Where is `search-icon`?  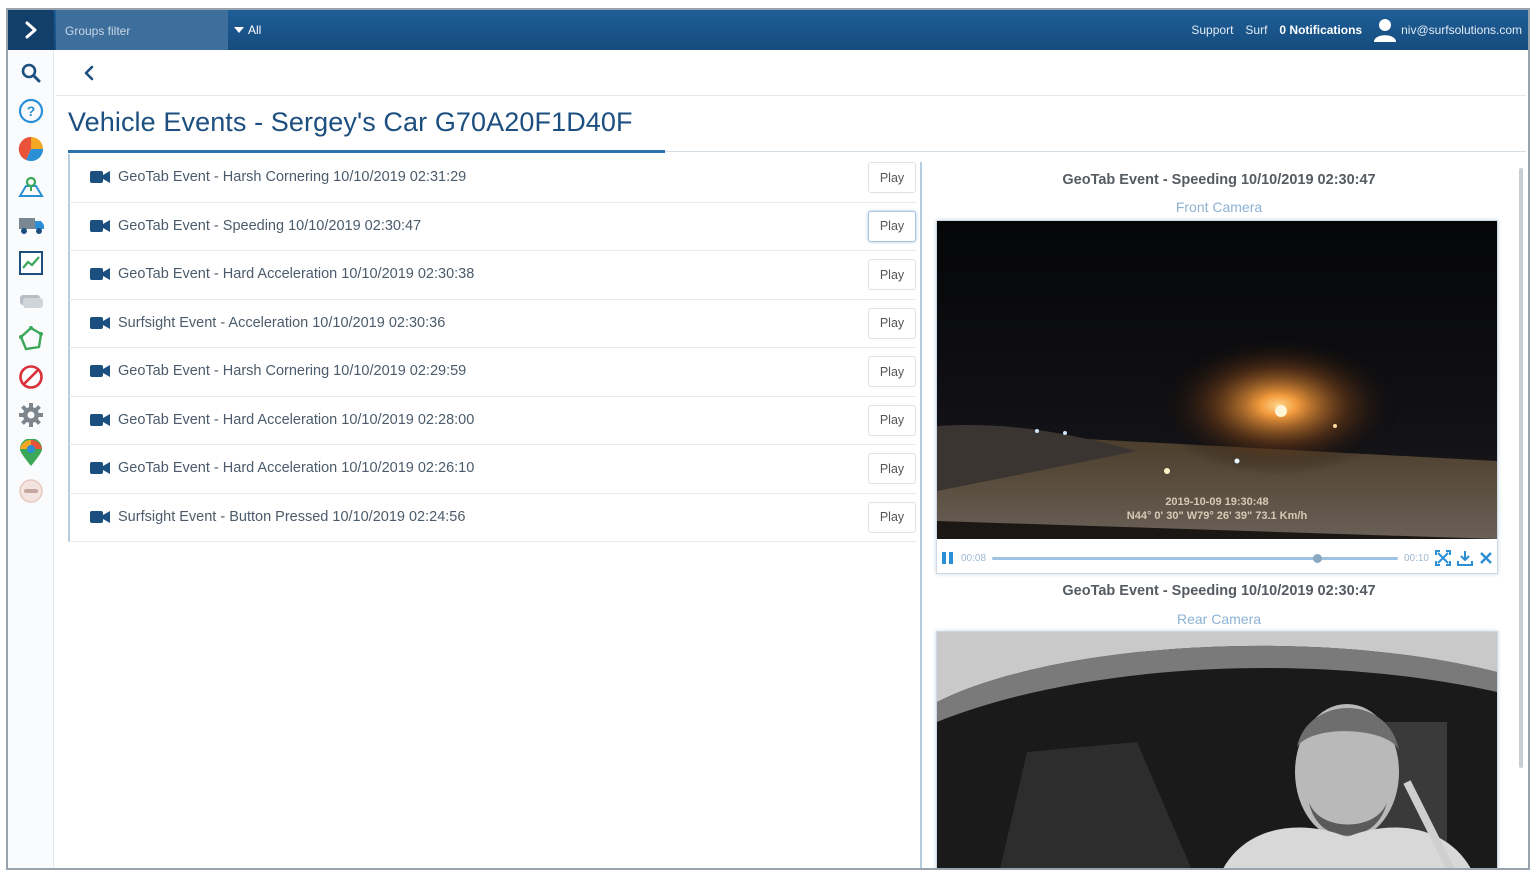
search-icon is located at coordinates (31, 73).